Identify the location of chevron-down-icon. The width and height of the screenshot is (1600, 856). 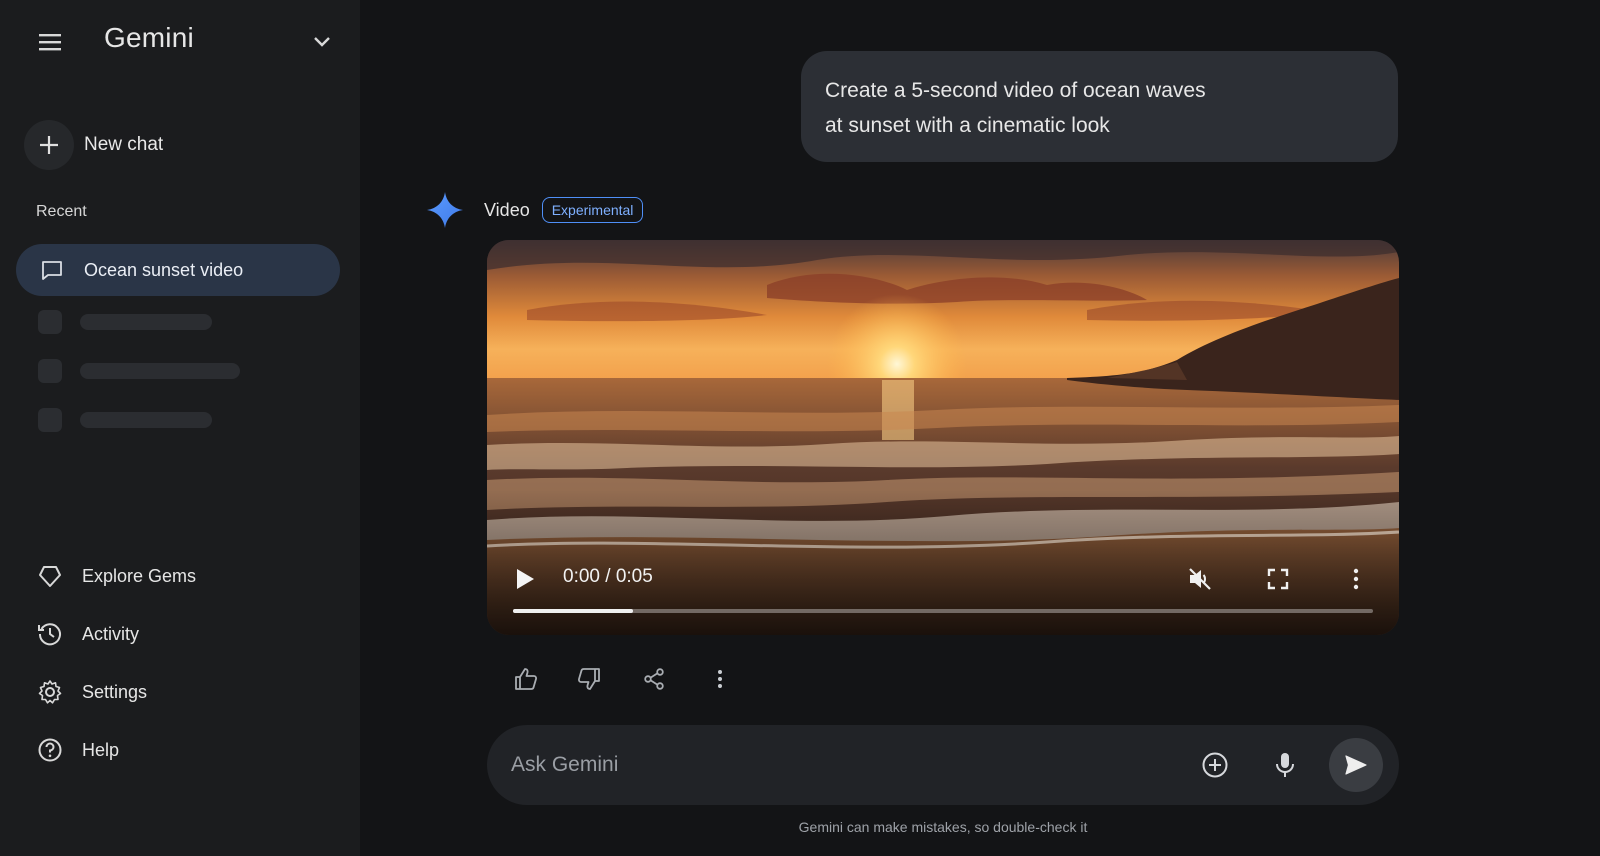
(322, 42).